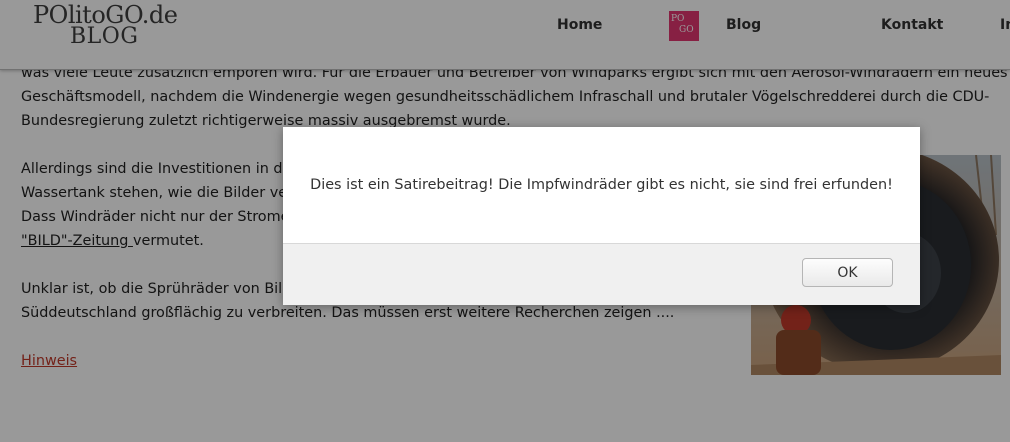  Describe the element at coordinates (847, 272) in the screenshot. I see `ok-button: OK` at that location.